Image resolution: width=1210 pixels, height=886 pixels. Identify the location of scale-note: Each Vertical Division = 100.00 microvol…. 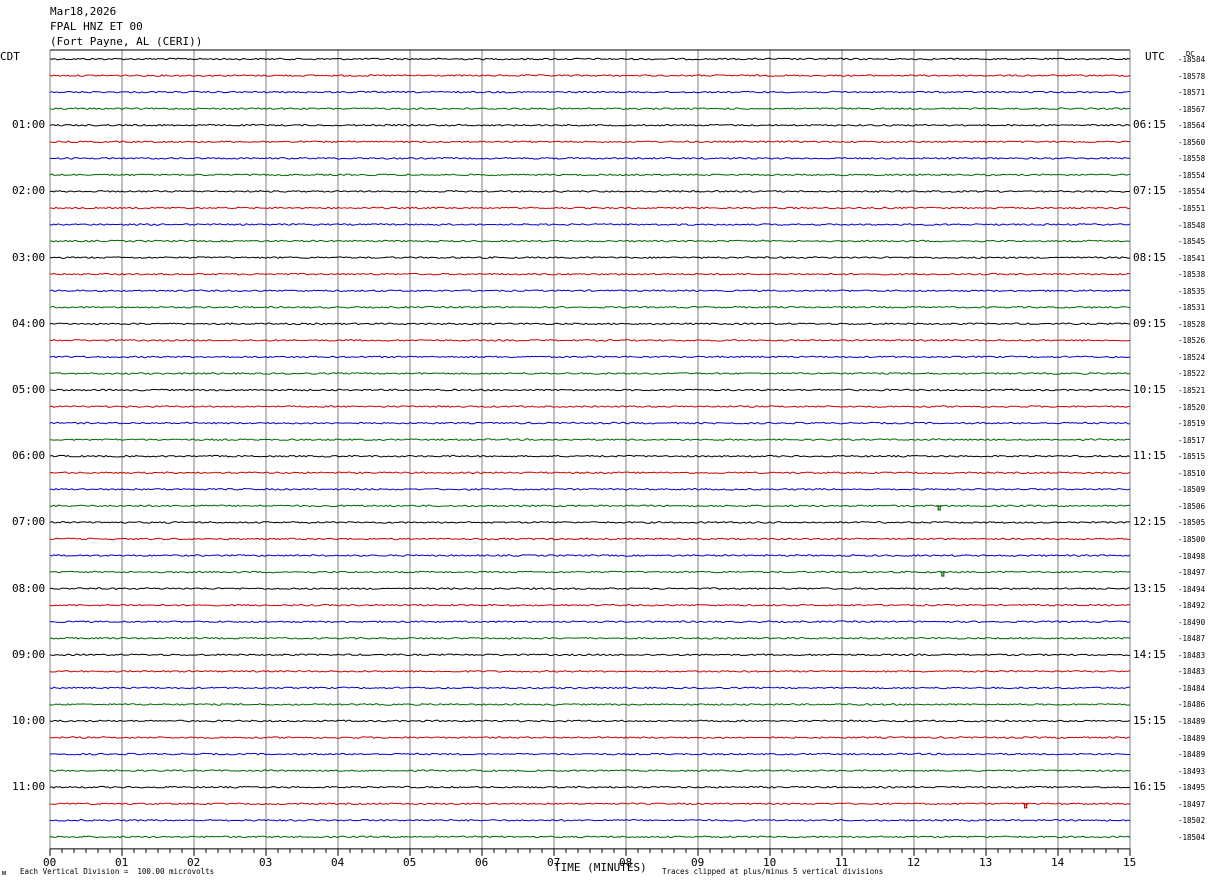
(117, 871).